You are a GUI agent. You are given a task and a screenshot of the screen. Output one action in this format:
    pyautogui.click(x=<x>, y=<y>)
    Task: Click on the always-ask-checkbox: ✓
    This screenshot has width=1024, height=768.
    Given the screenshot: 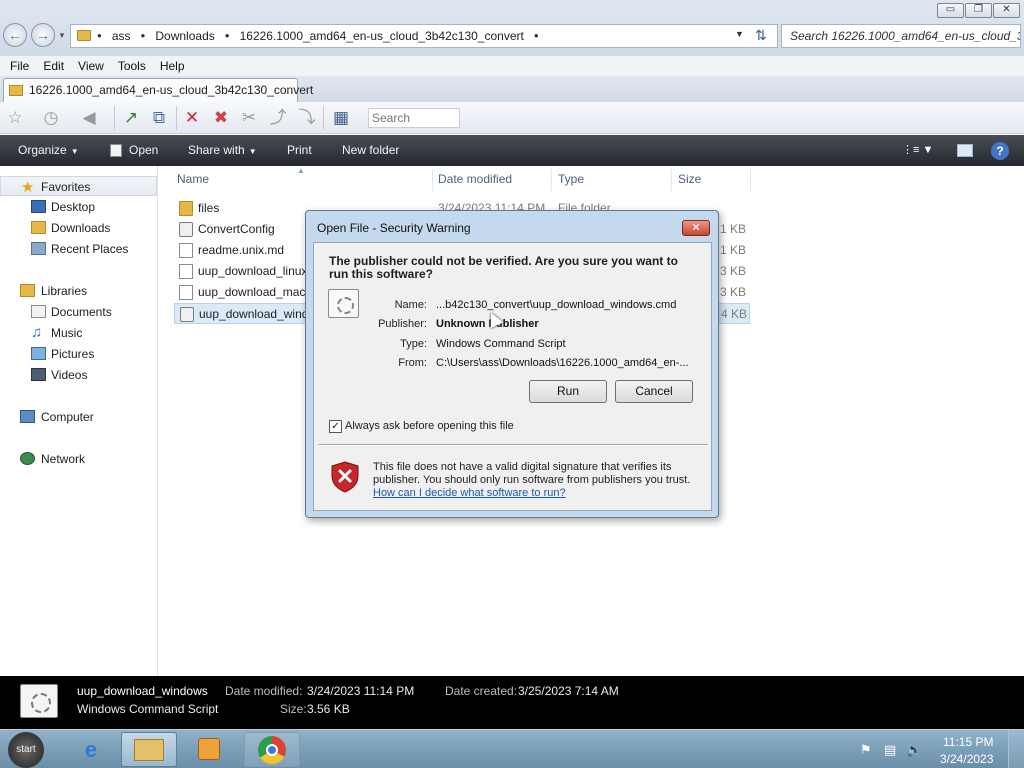 What is the action you would take?
    pyautogui.click(x=335, y=426)
    